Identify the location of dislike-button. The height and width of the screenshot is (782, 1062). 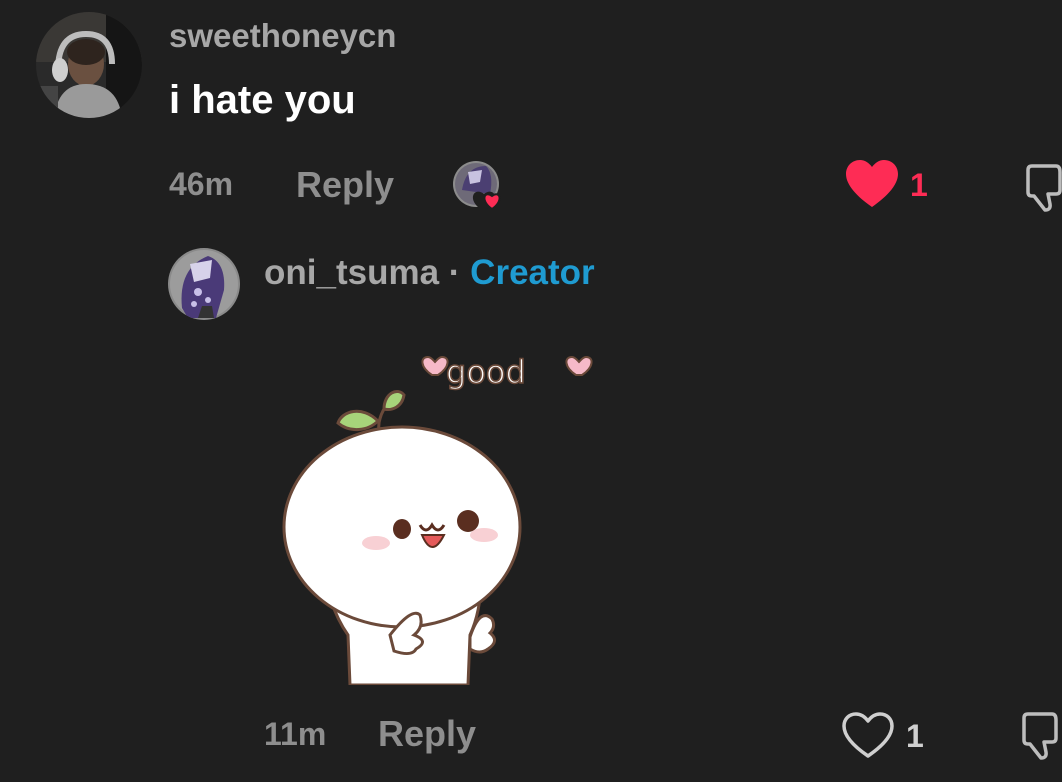
(1044, 190).